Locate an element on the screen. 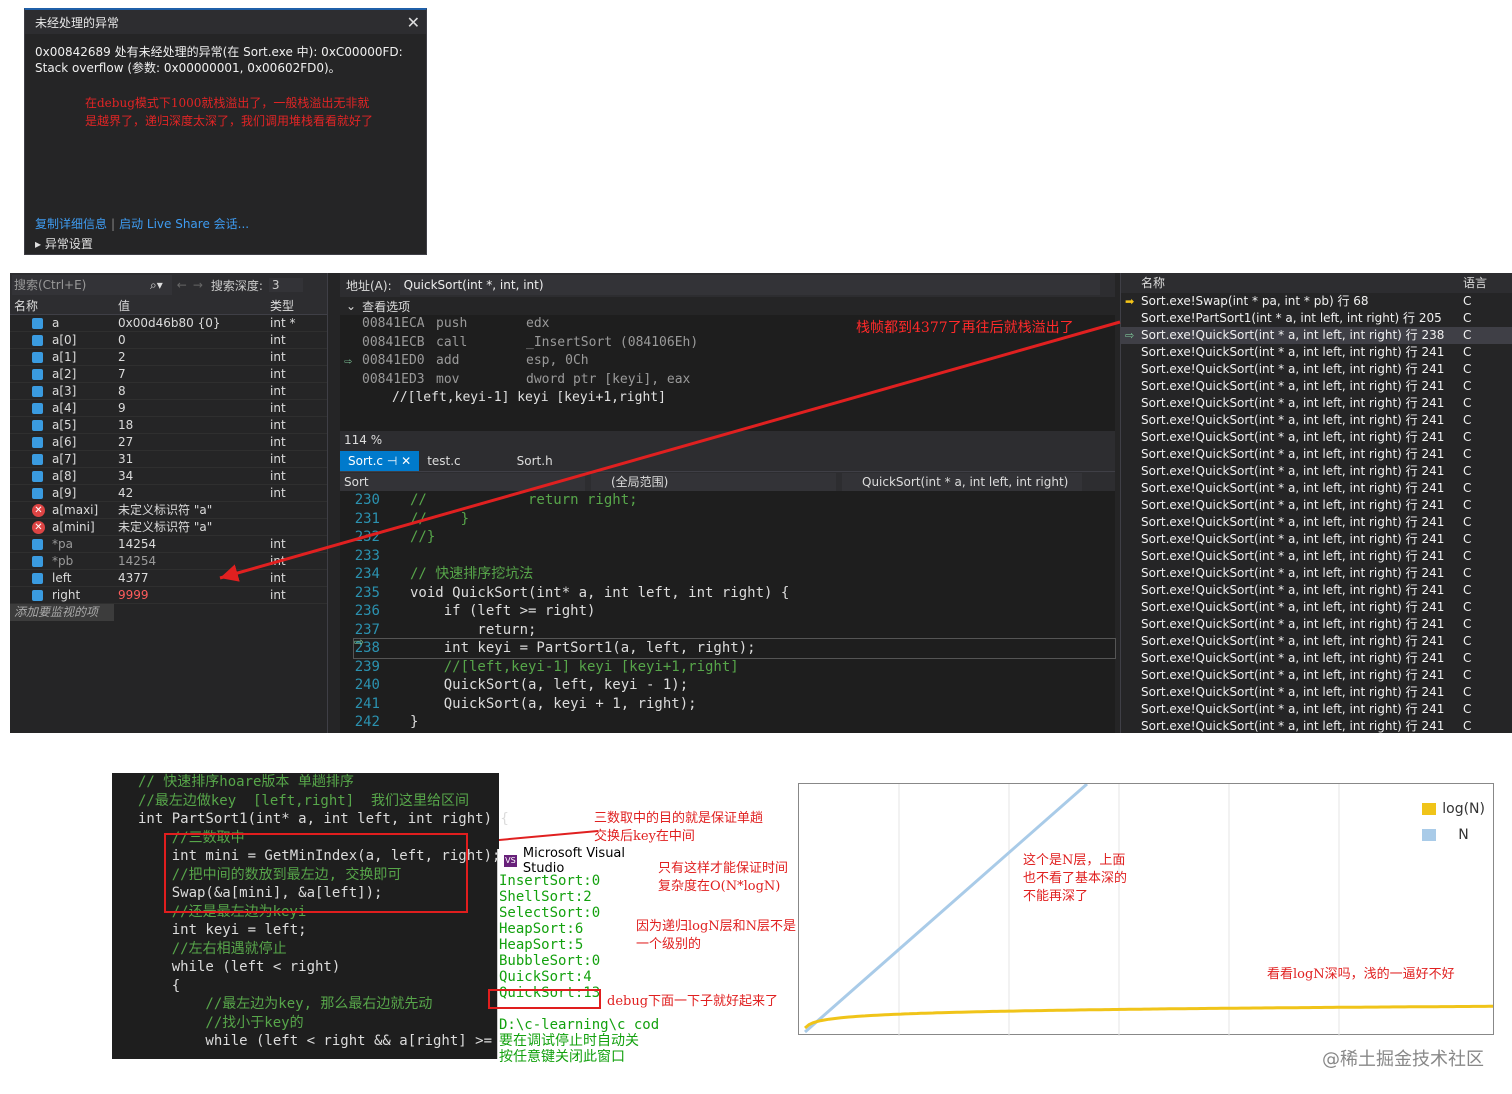 The height and width of the screenshot is (1094, 1512). code-line: //找小于key的 is located at coordinates (318, 1023).